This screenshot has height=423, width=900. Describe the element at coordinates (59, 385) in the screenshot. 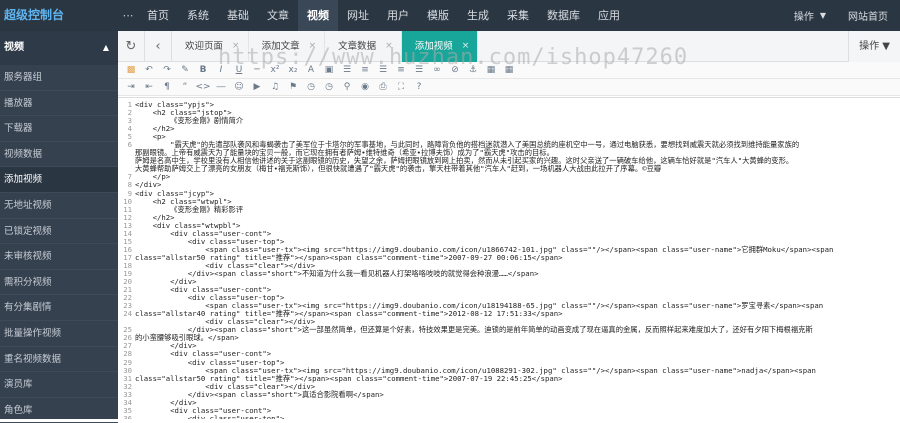

I see `sidebar-item: 演员库` at that location.